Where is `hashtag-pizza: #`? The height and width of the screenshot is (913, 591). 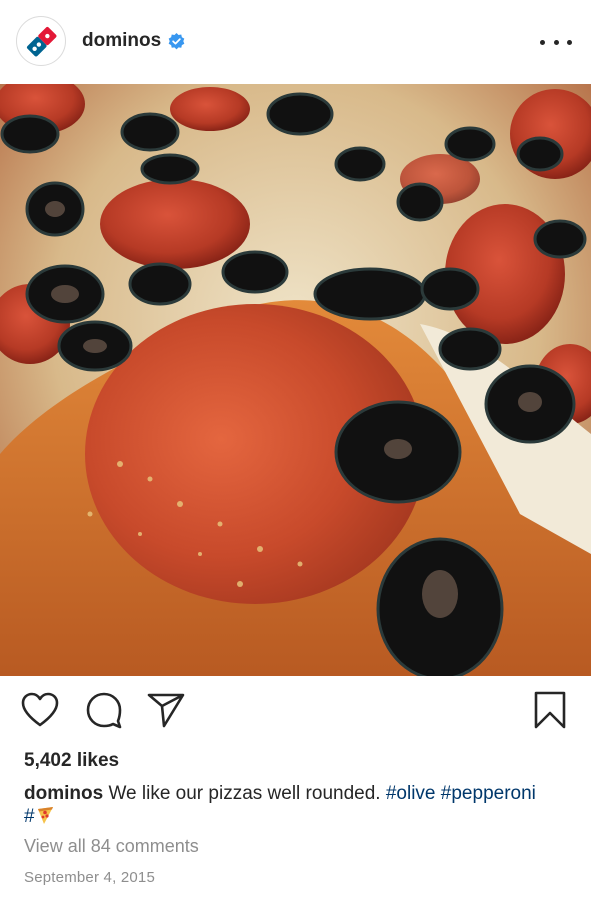 hashtag-pizza: # is located at coordinates (39, 816).